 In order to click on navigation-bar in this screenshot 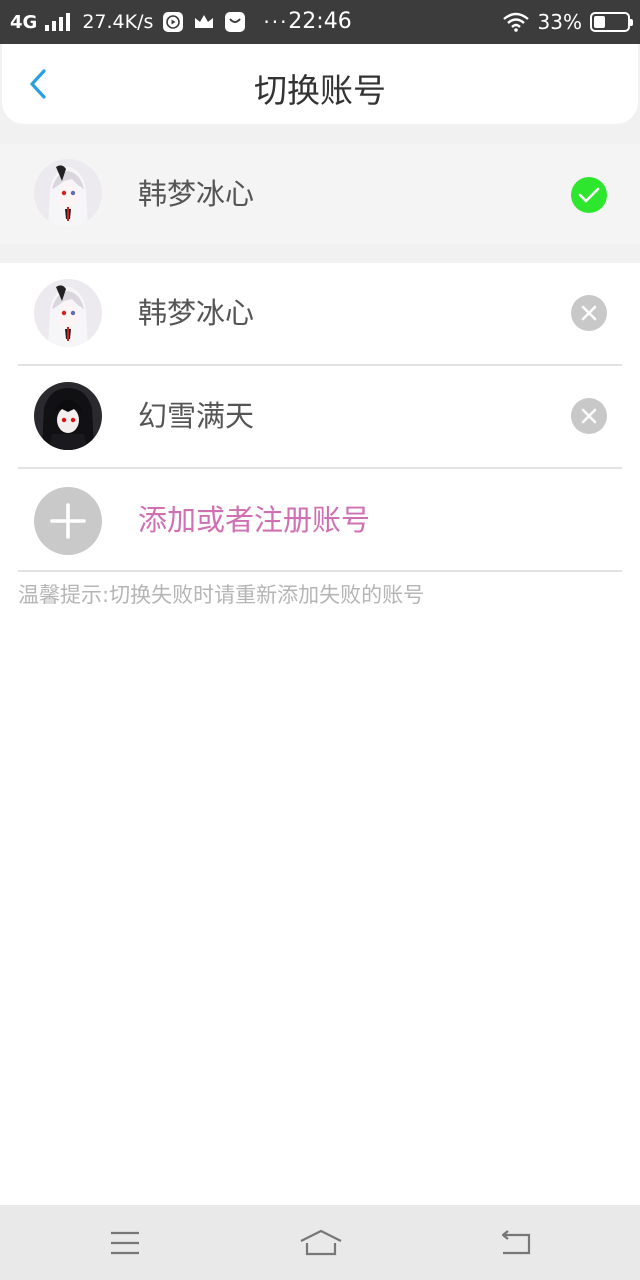, I will do `click(320, 1242)`.